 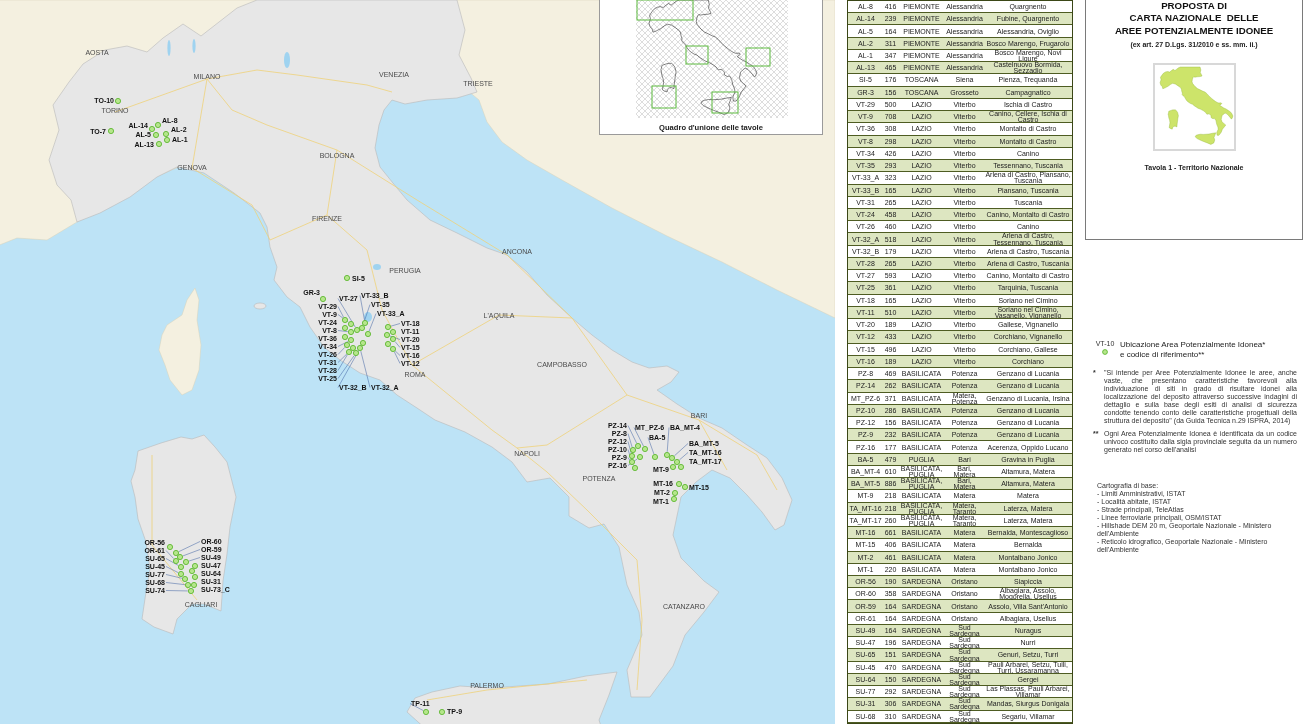 What do you see at coordinates (1194, 19) in the screenshot?
I see `map-title: PROPOSTA DI CARTA NAZIONALE DELLE AREE POTENZIALMENTE IDONEE` at bounding box center [1194, 19].